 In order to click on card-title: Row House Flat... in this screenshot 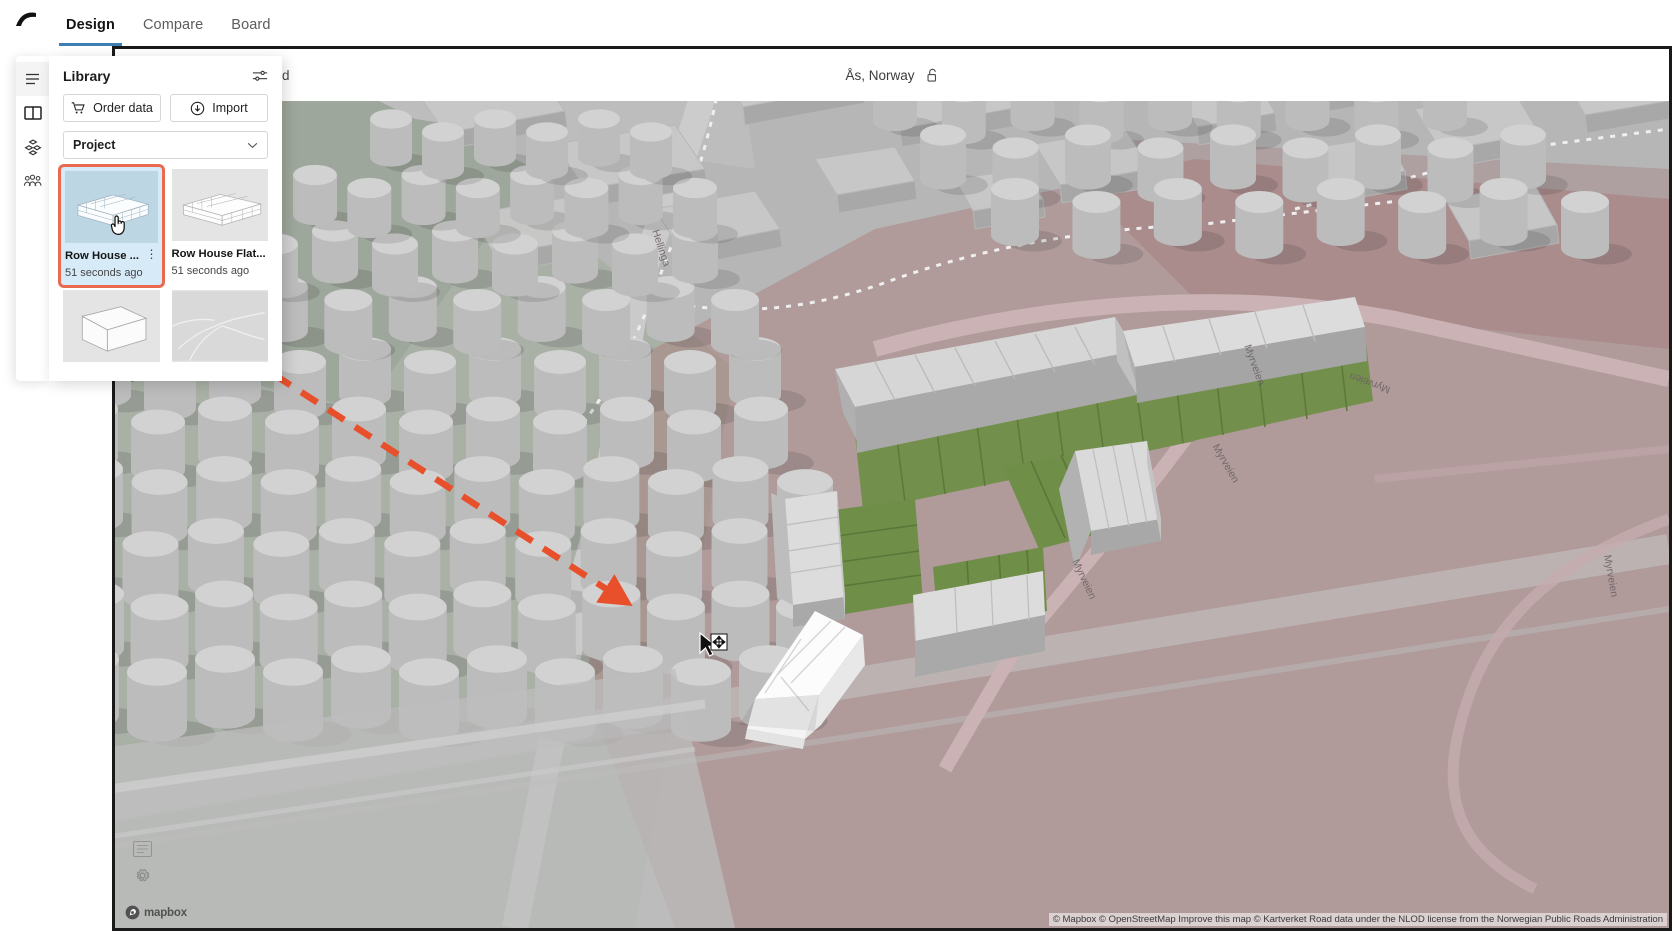, I will do `click(218, 254)`.